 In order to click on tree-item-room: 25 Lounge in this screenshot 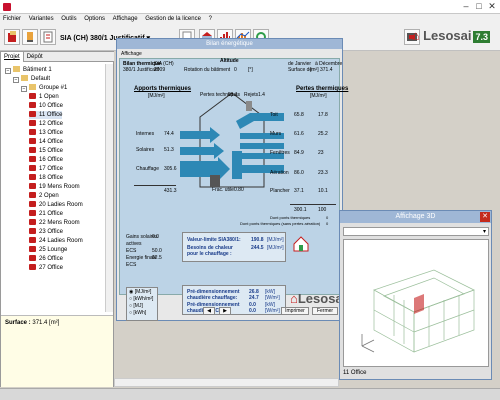, I will do `click(48, 250)`.